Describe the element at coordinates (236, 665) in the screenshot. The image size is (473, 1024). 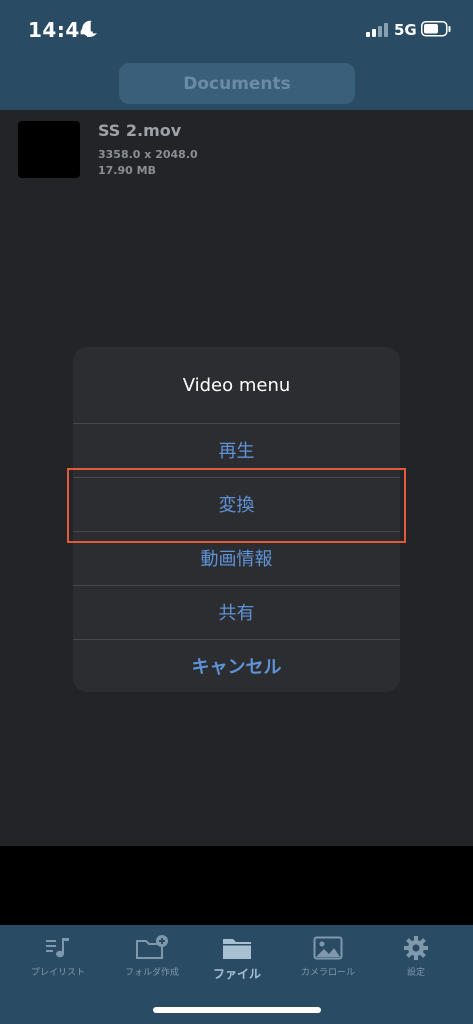
I see `cancel-button: キャンセル` at that location.